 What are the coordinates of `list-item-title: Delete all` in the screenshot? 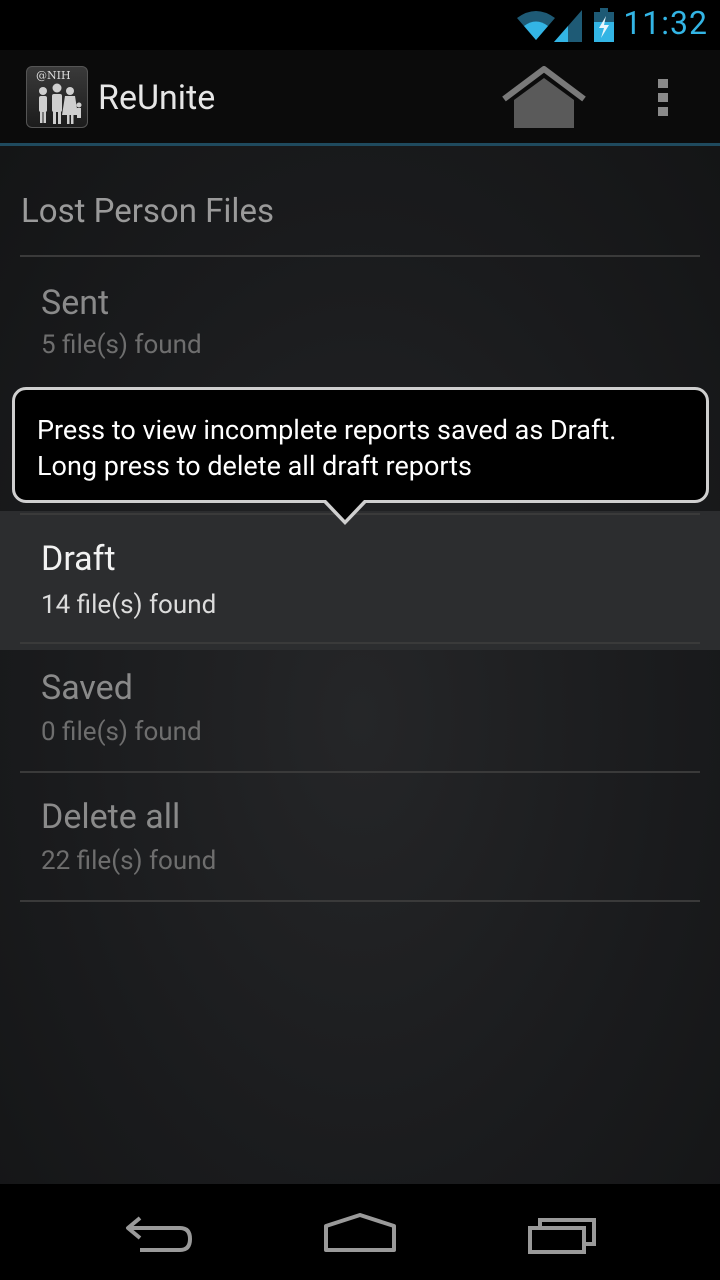 It's located at (111, 817).